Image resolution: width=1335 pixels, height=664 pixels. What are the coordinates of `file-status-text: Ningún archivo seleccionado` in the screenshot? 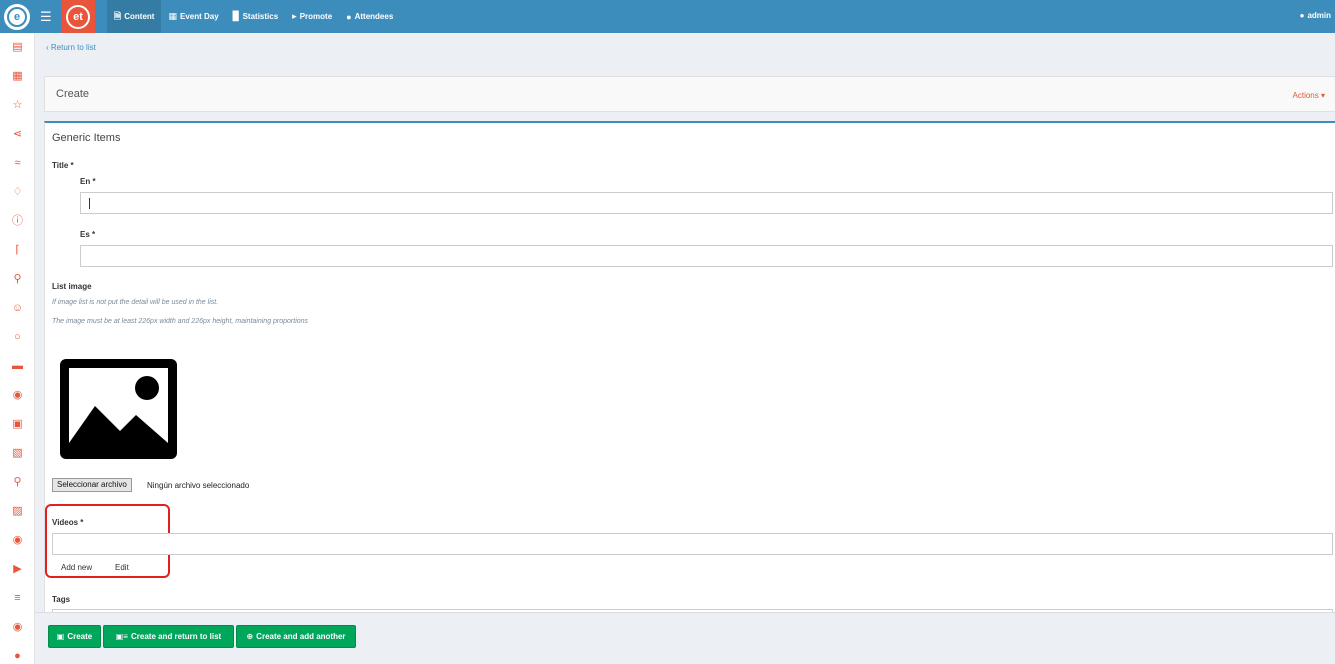 It's located at (198, 485).